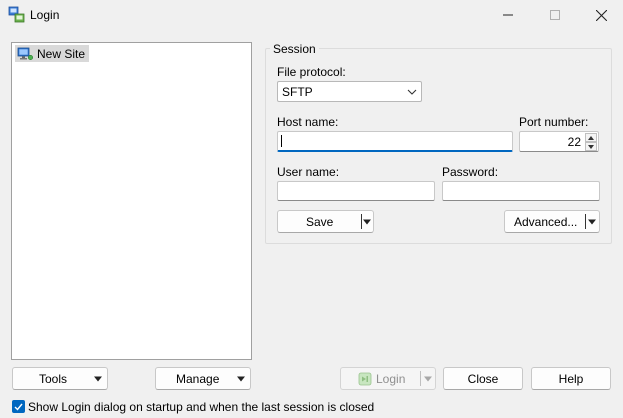  I want to click on tools-button: Tools, so click(60, 378).